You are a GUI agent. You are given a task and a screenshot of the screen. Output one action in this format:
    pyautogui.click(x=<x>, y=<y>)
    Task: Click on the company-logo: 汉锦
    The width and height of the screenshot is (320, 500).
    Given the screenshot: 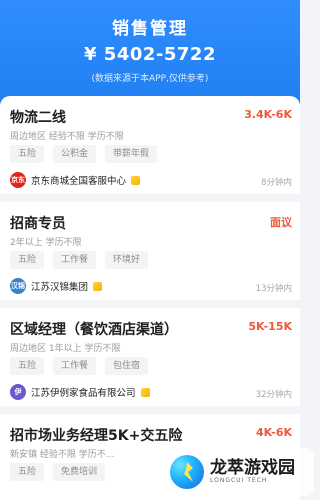 What is the action you would take?
    pyautogui.click(x=18, y=286)
    